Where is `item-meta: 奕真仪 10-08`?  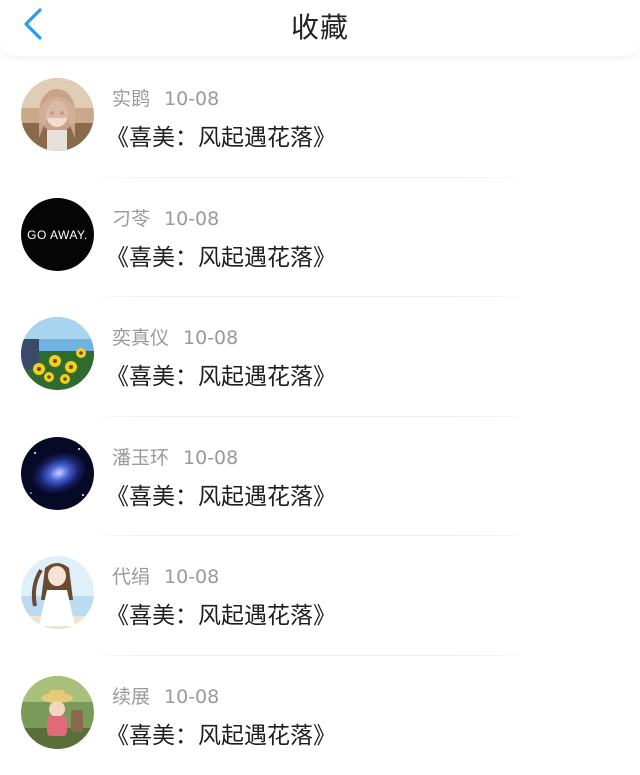
item-meta: 奕真仪 10-08 is located at coordinates (175, 336).